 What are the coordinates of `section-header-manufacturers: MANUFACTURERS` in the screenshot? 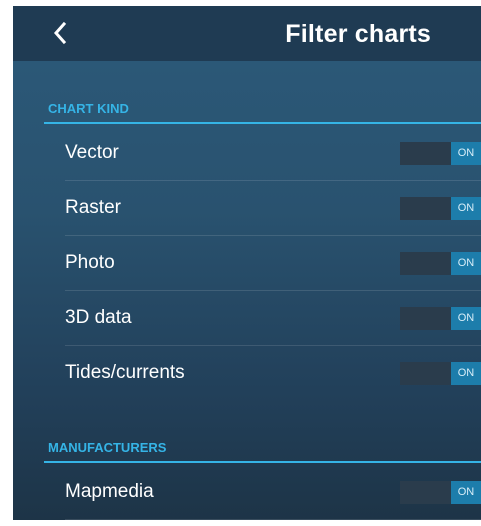 It's located at (107, 447).